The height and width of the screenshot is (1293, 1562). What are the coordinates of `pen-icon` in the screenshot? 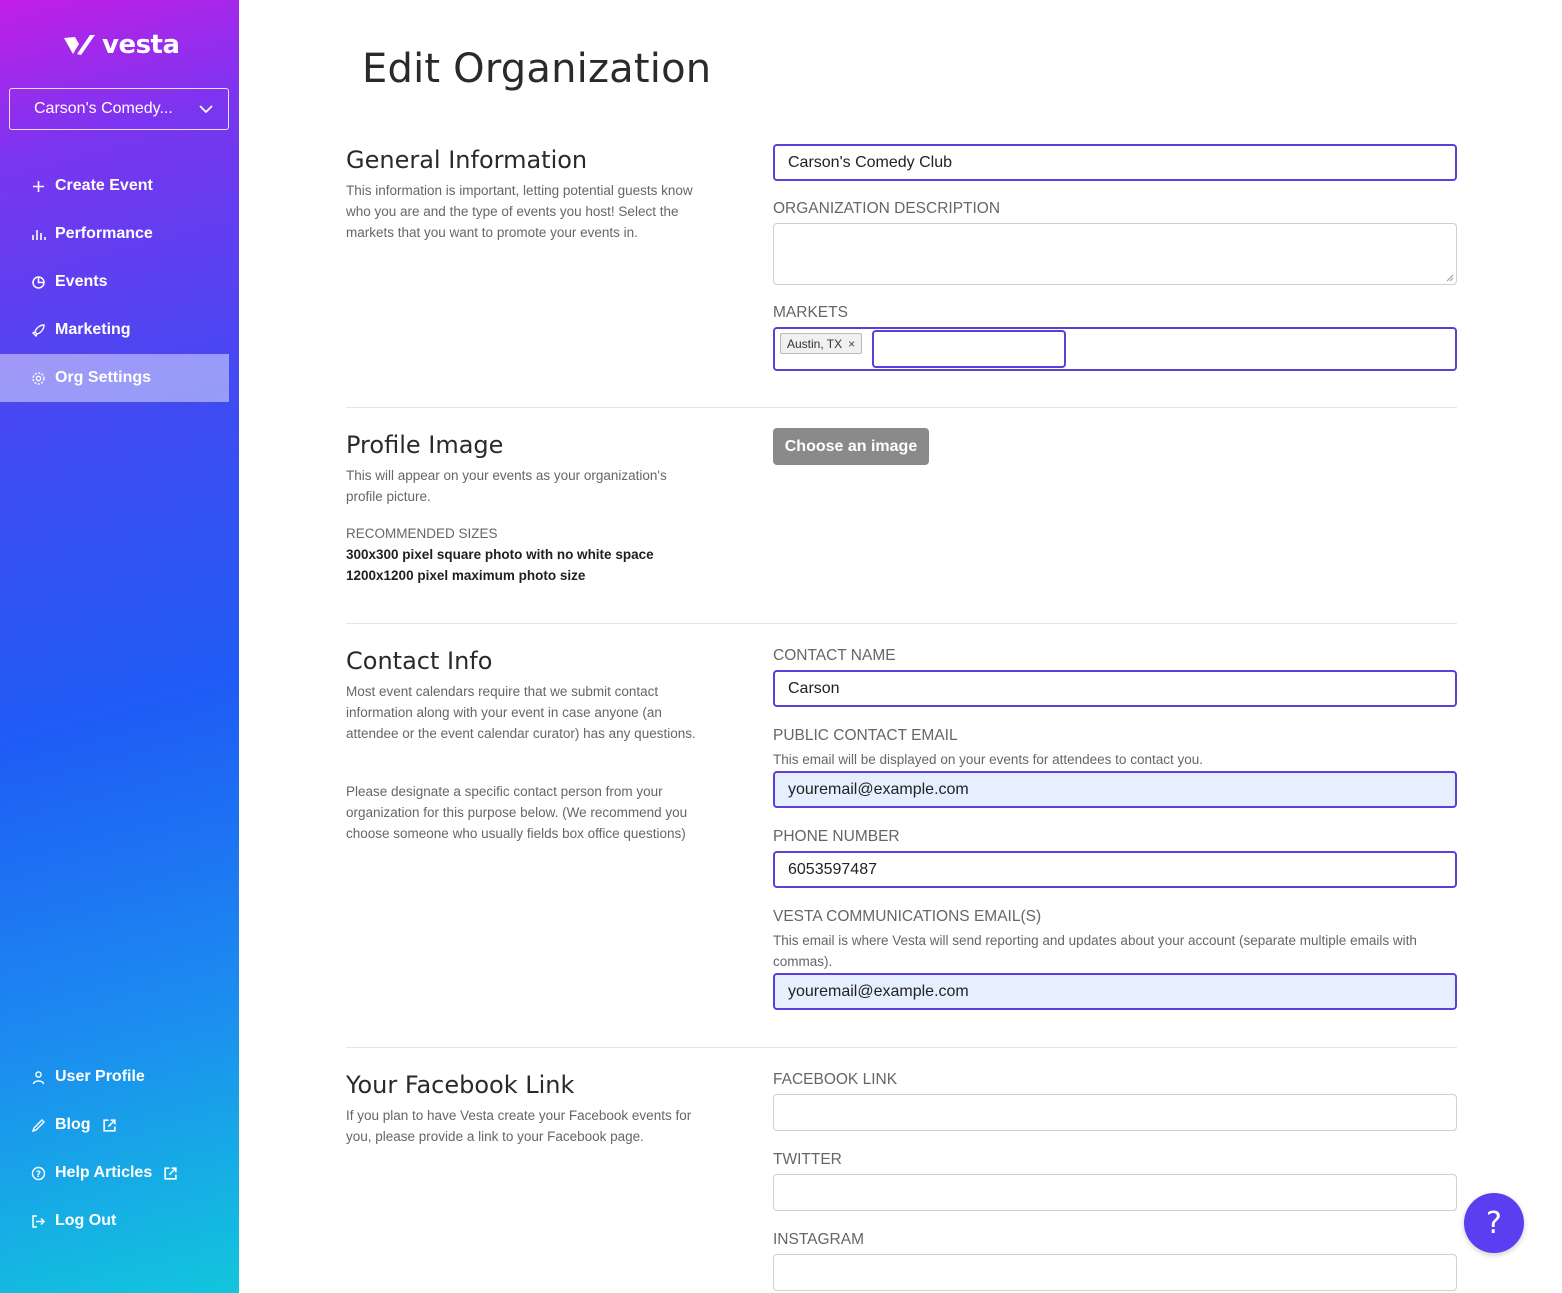 It's located at (38, 1125).